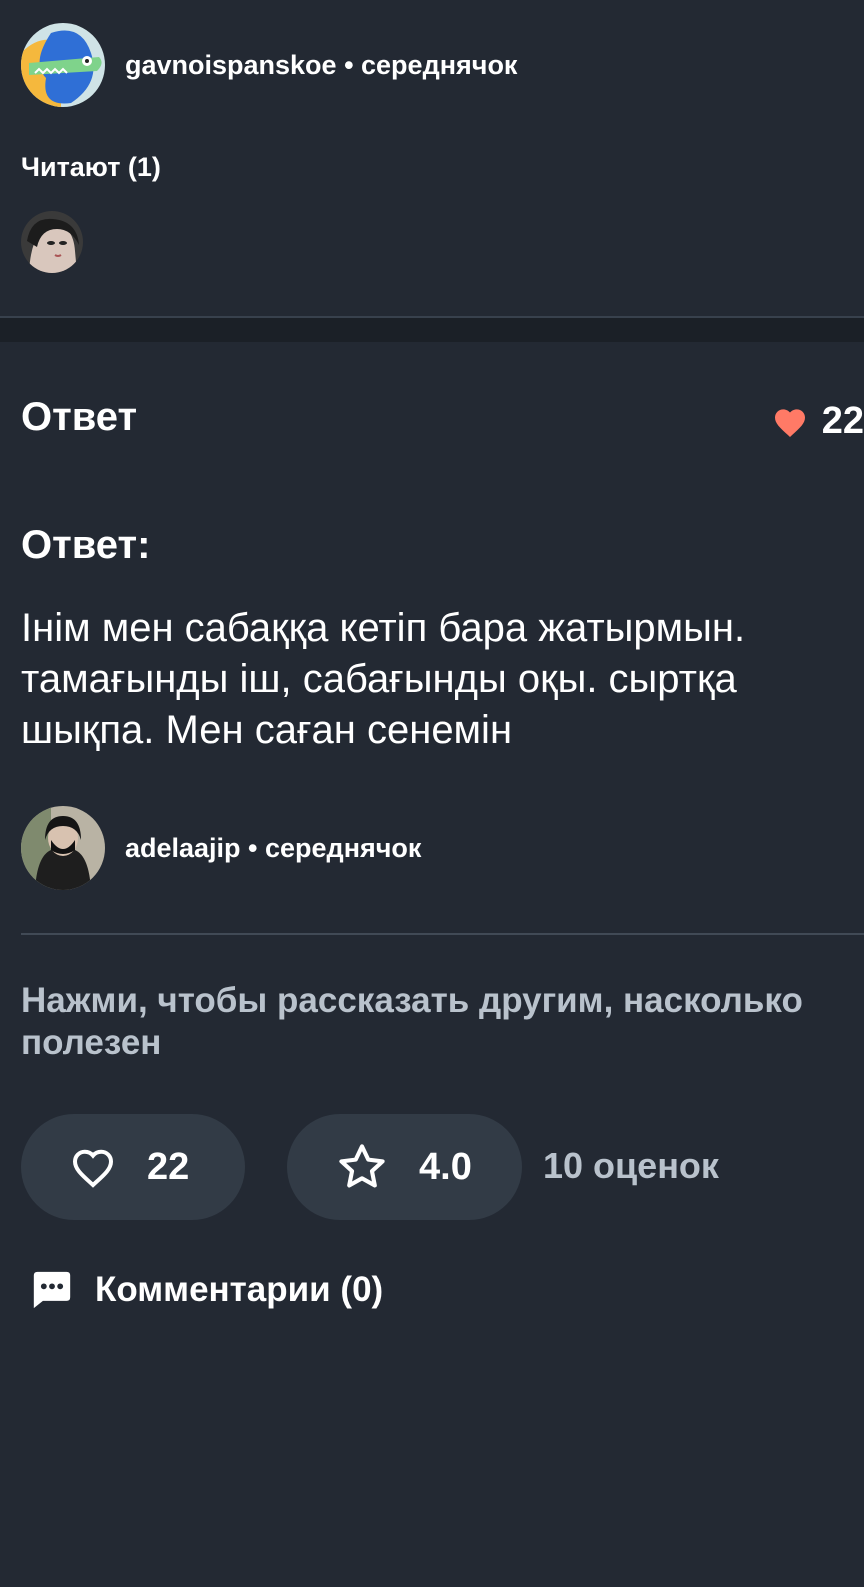 This screenshot has width=864, height=1587. I want to click on answer-line: шықпа. Мен саған сенемін, so click(267, 730).